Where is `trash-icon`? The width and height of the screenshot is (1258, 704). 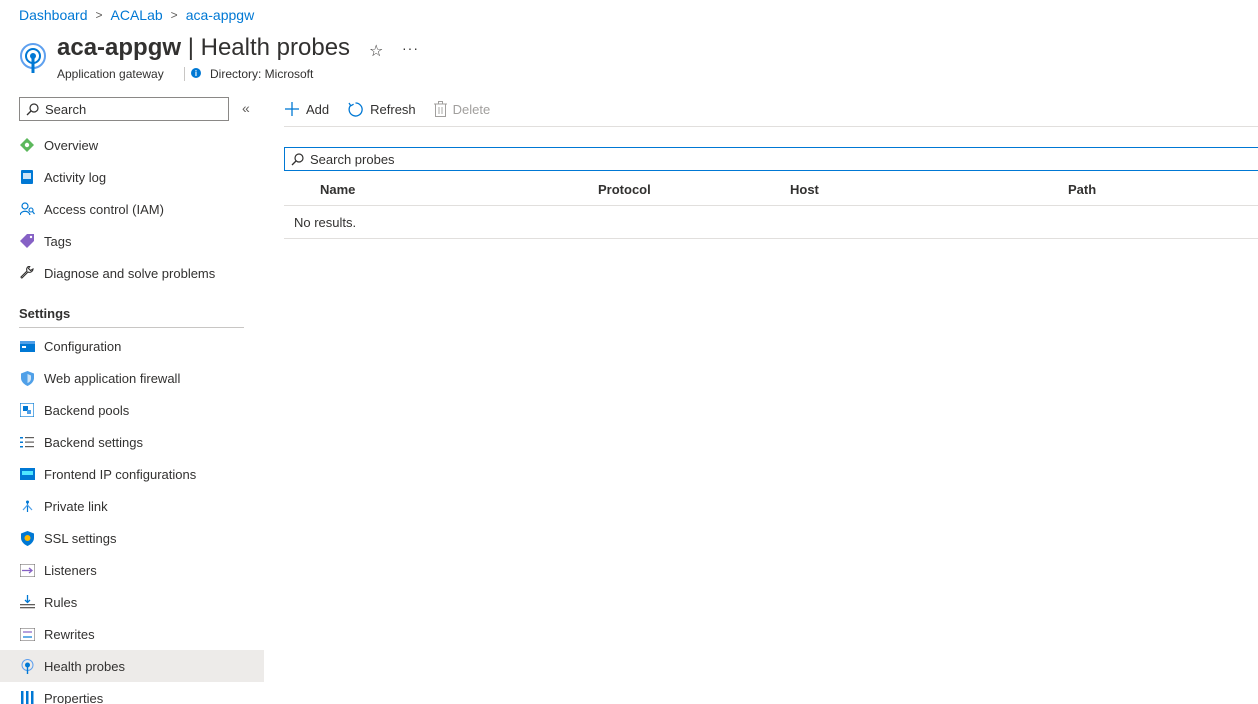 trash-icon is located at coordinates (440, 109).